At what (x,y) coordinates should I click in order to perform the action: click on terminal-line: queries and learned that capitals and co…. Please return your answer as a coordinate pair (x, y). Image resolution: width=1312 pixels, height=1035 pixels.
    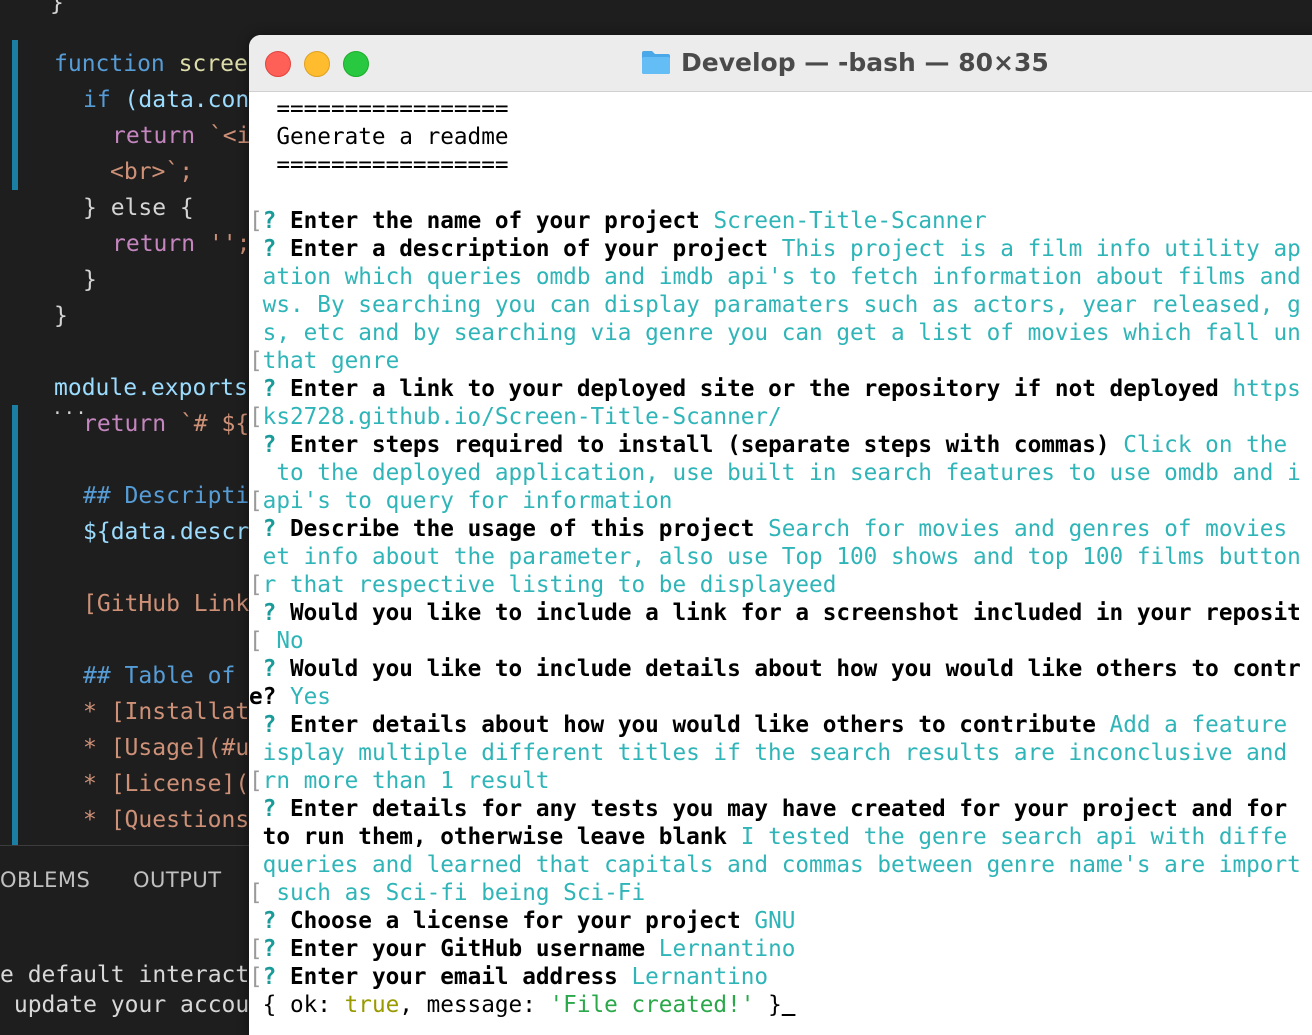
    Looking at the image, I should click on (775, 865).